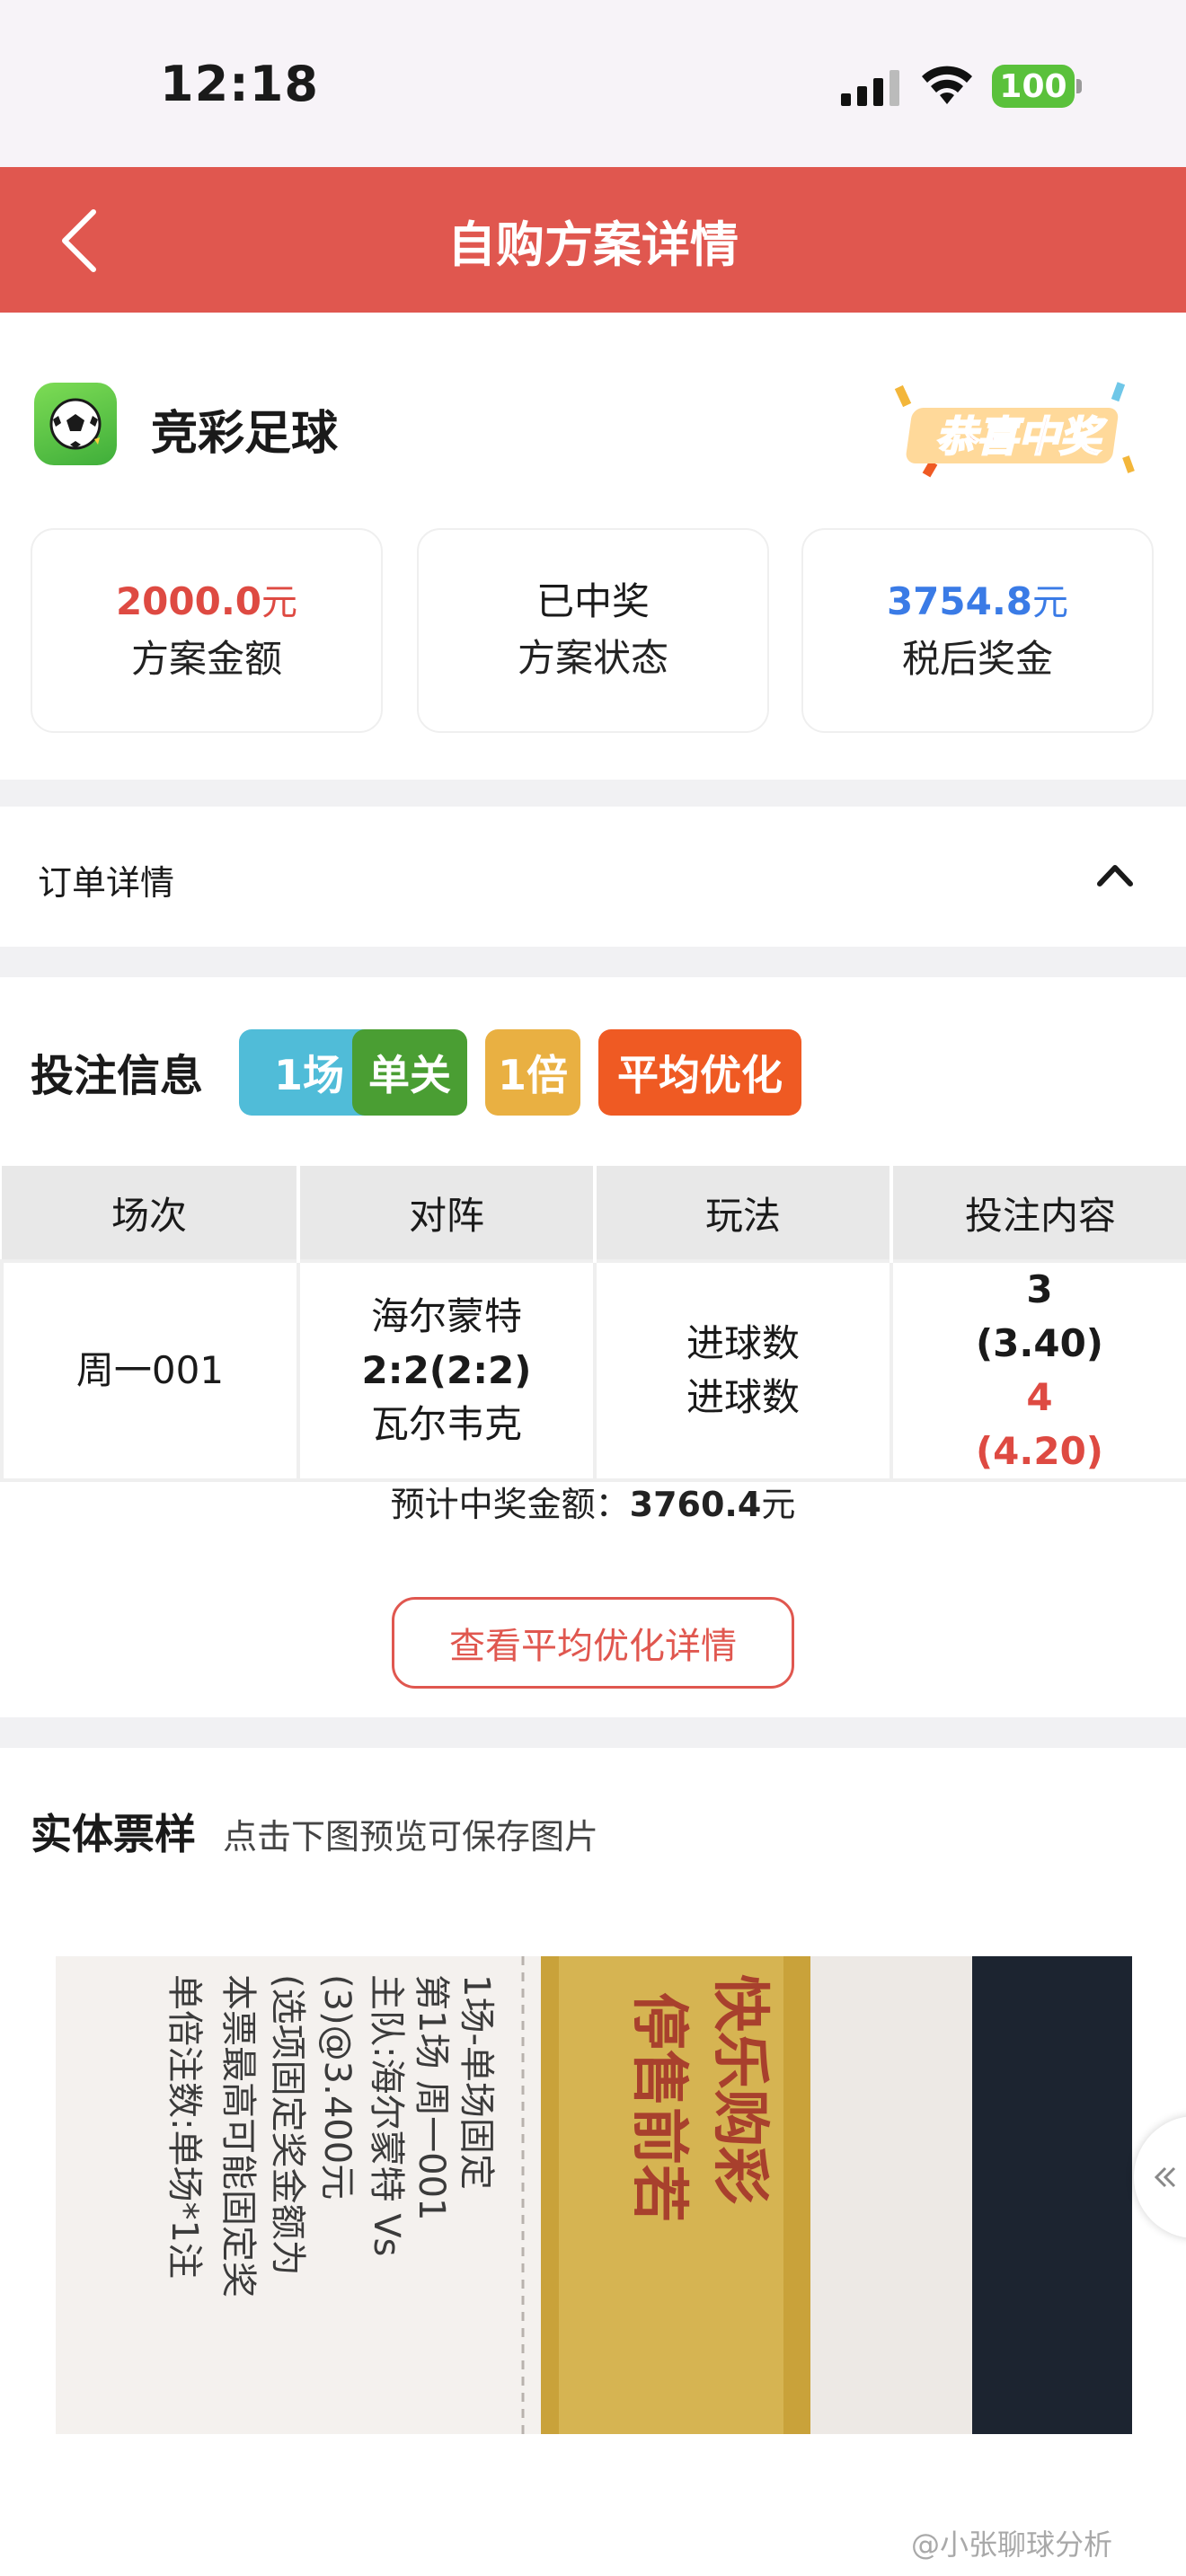 The image size is (1186, 2576). Describe the element at coordinates (1037, 86) in the screenshot. I see `battery-indicator: 100` at that location.